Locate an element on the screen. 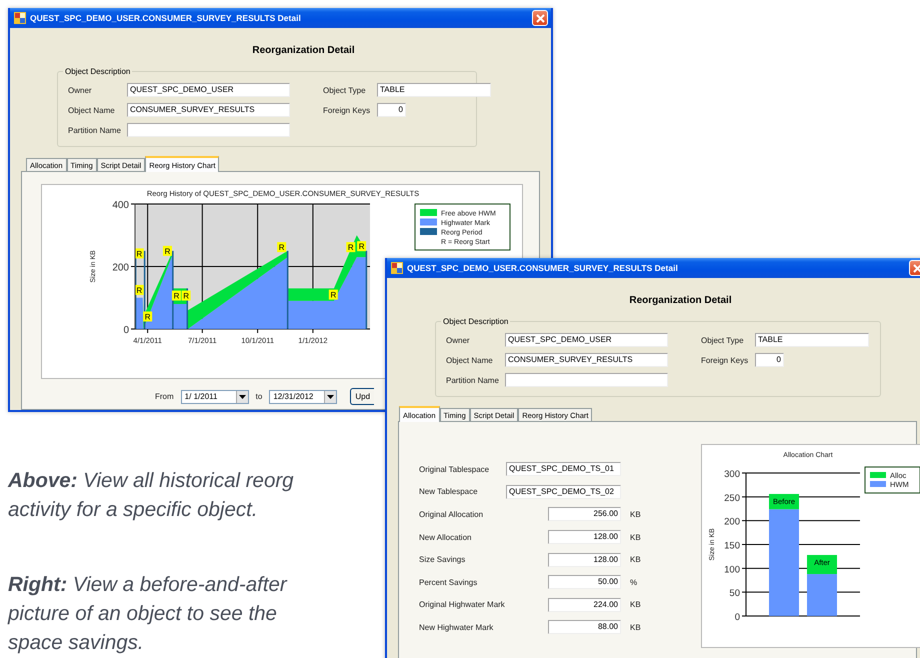 Image resolution: width=920 pixels, height=658 pixels. text-field: QUEST_SPC_DEMO_TS_02 is located at coordinates (563, 491).